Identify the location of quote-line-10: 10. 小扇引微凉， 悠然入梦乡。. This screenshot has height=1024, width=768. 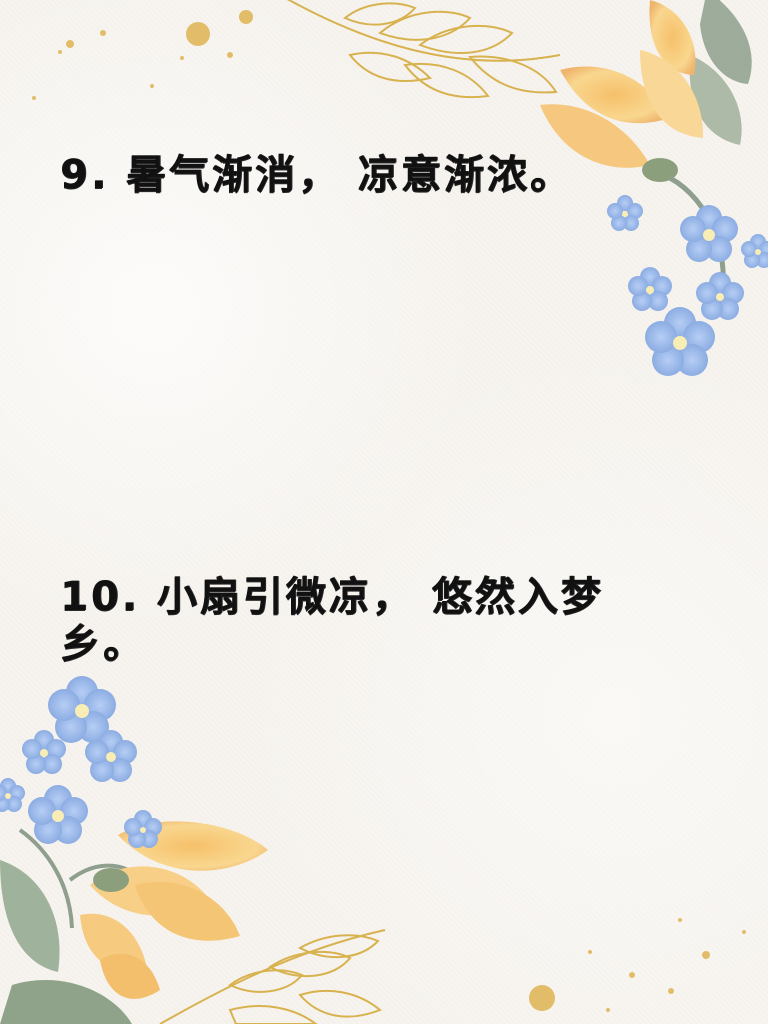
(332, 621).